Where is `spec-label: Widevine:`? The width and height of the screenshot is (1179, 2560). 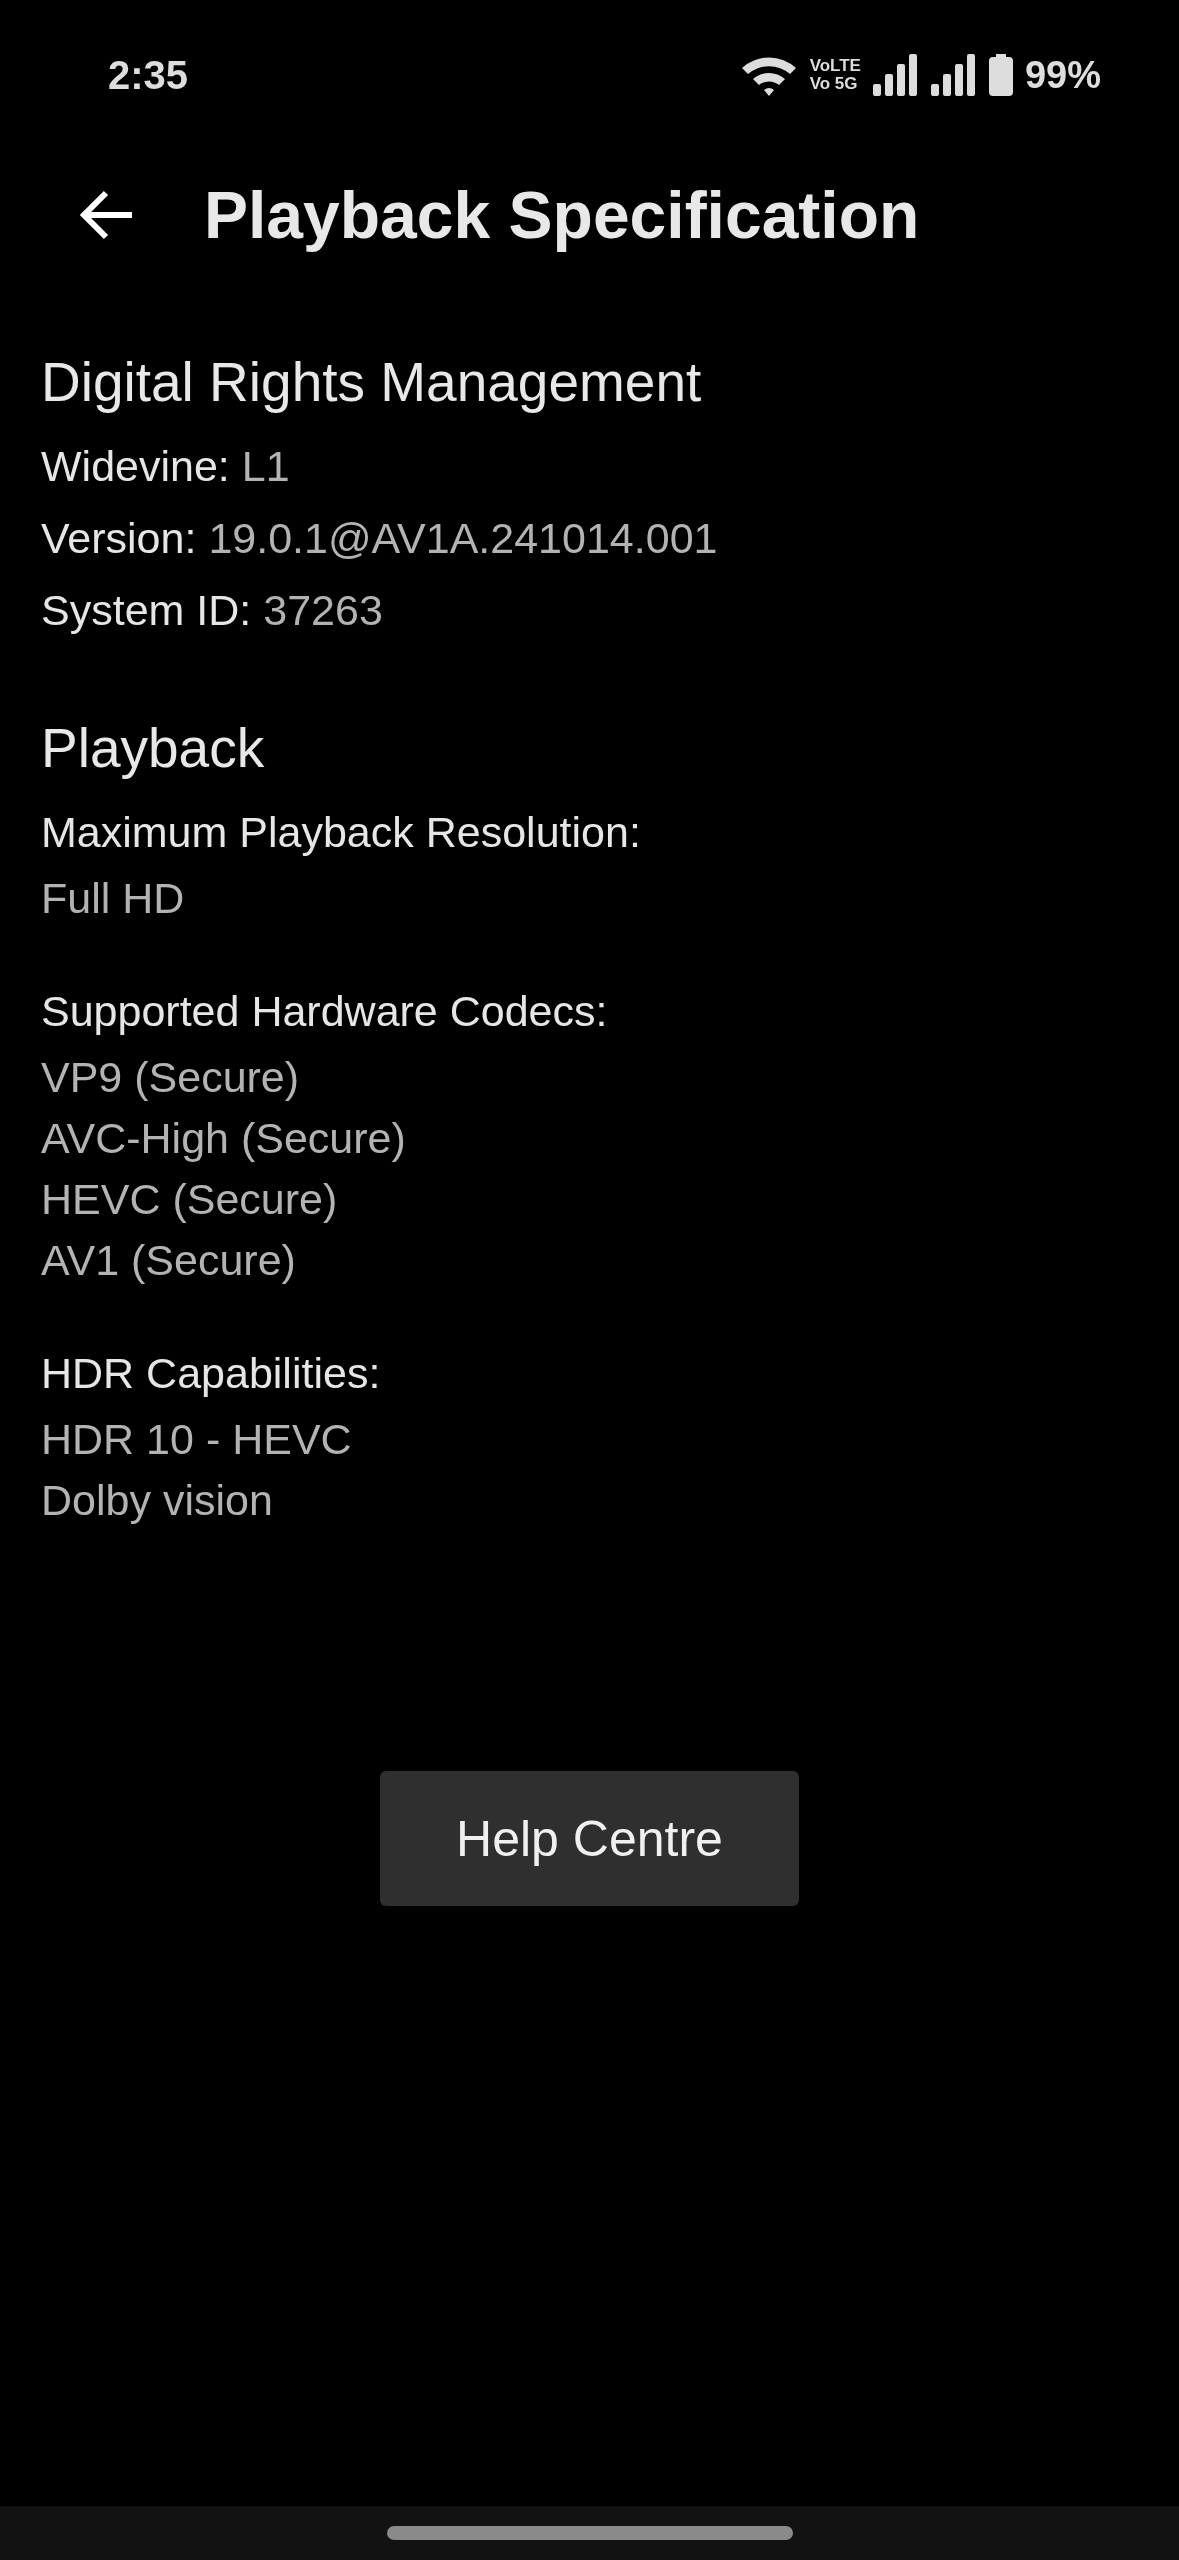
spec-label: Widevine: is located at coordinates (135, 466).